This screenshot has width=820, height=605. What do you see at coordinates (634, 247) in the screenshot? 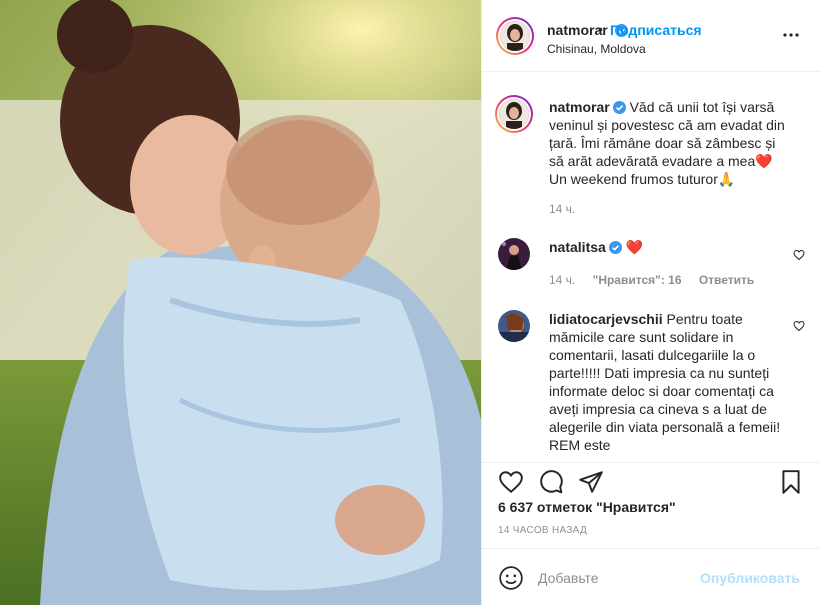
I see `comment-text: ❤️` at bounding box center [634, 247].